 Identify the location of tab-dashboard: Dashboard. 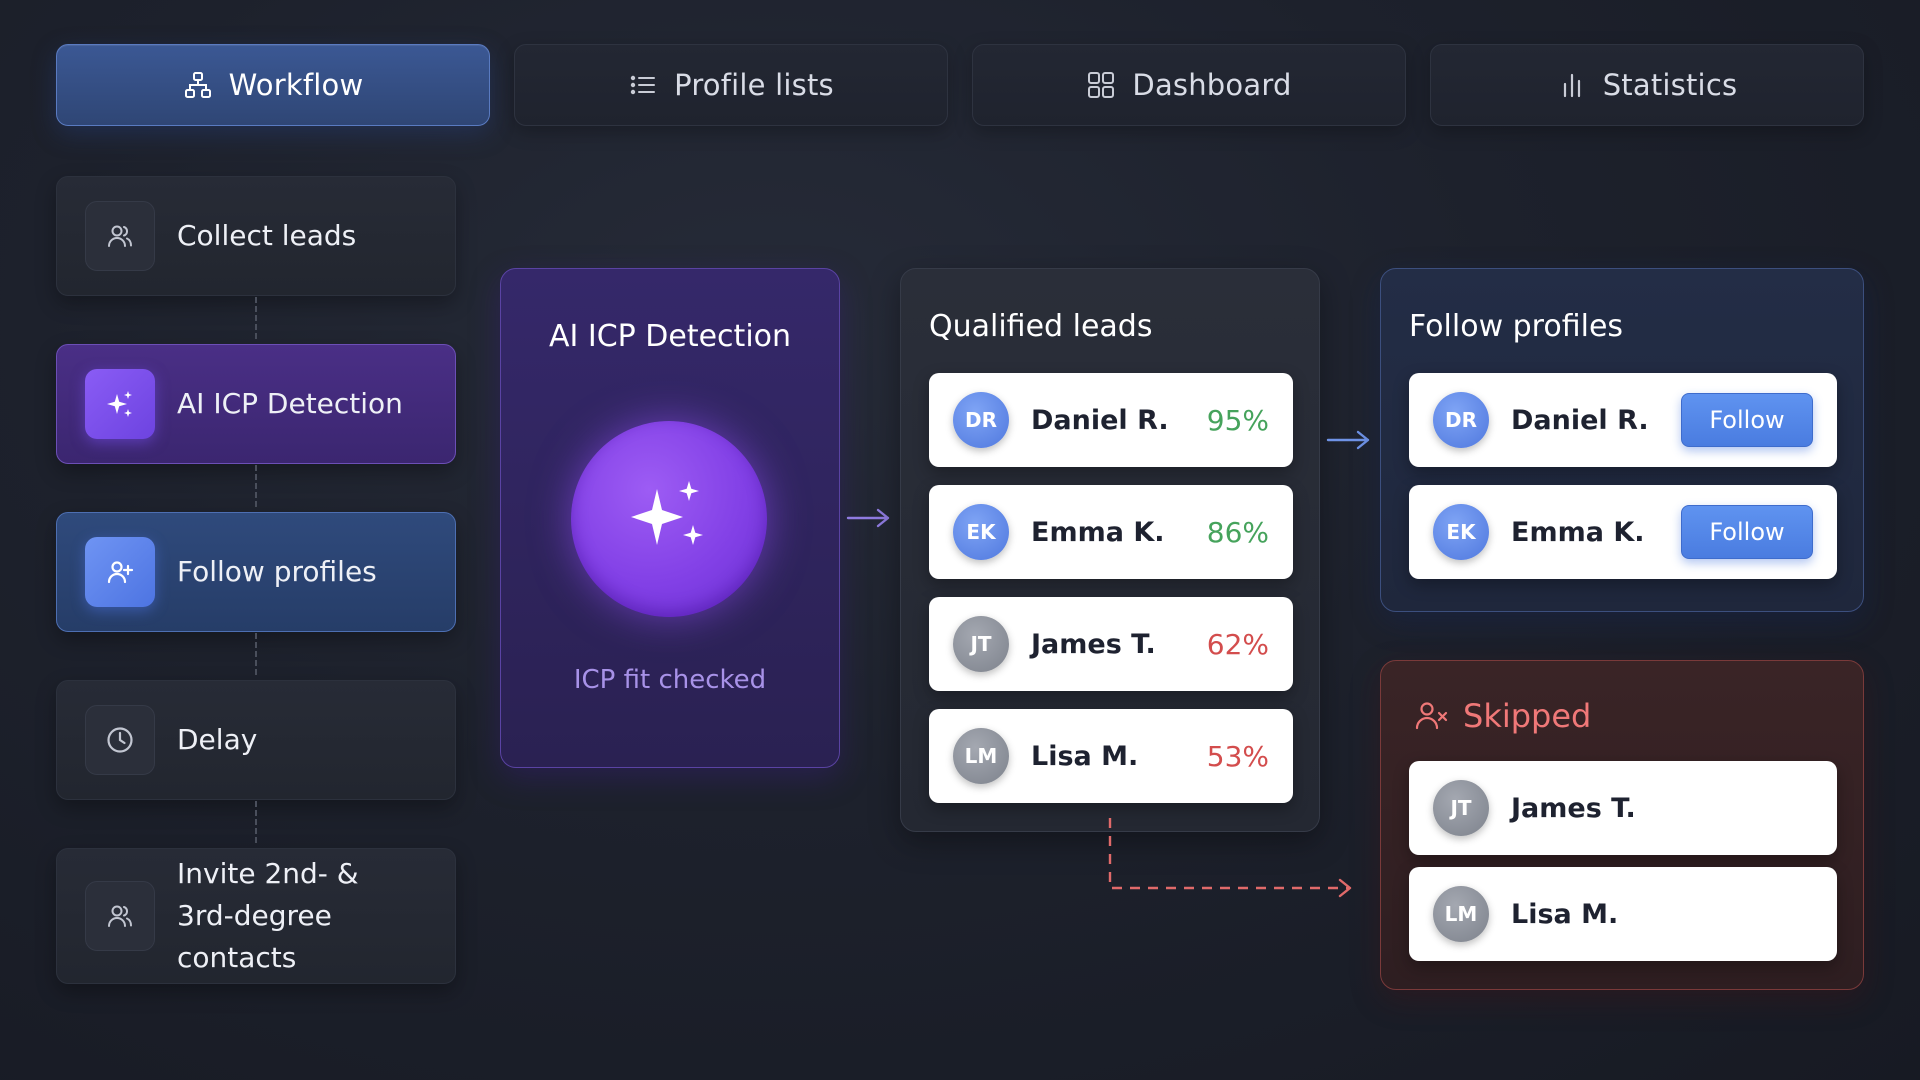
(1189, 85).